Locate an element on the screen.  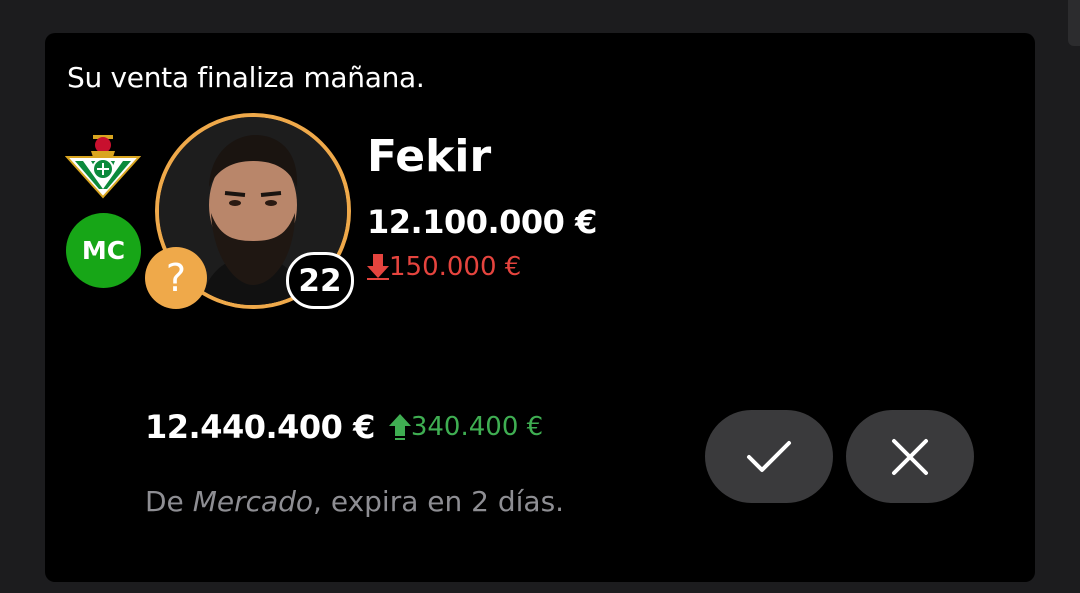
market-value-change-amount: 150.000 € is located at coordinates (455, 267).